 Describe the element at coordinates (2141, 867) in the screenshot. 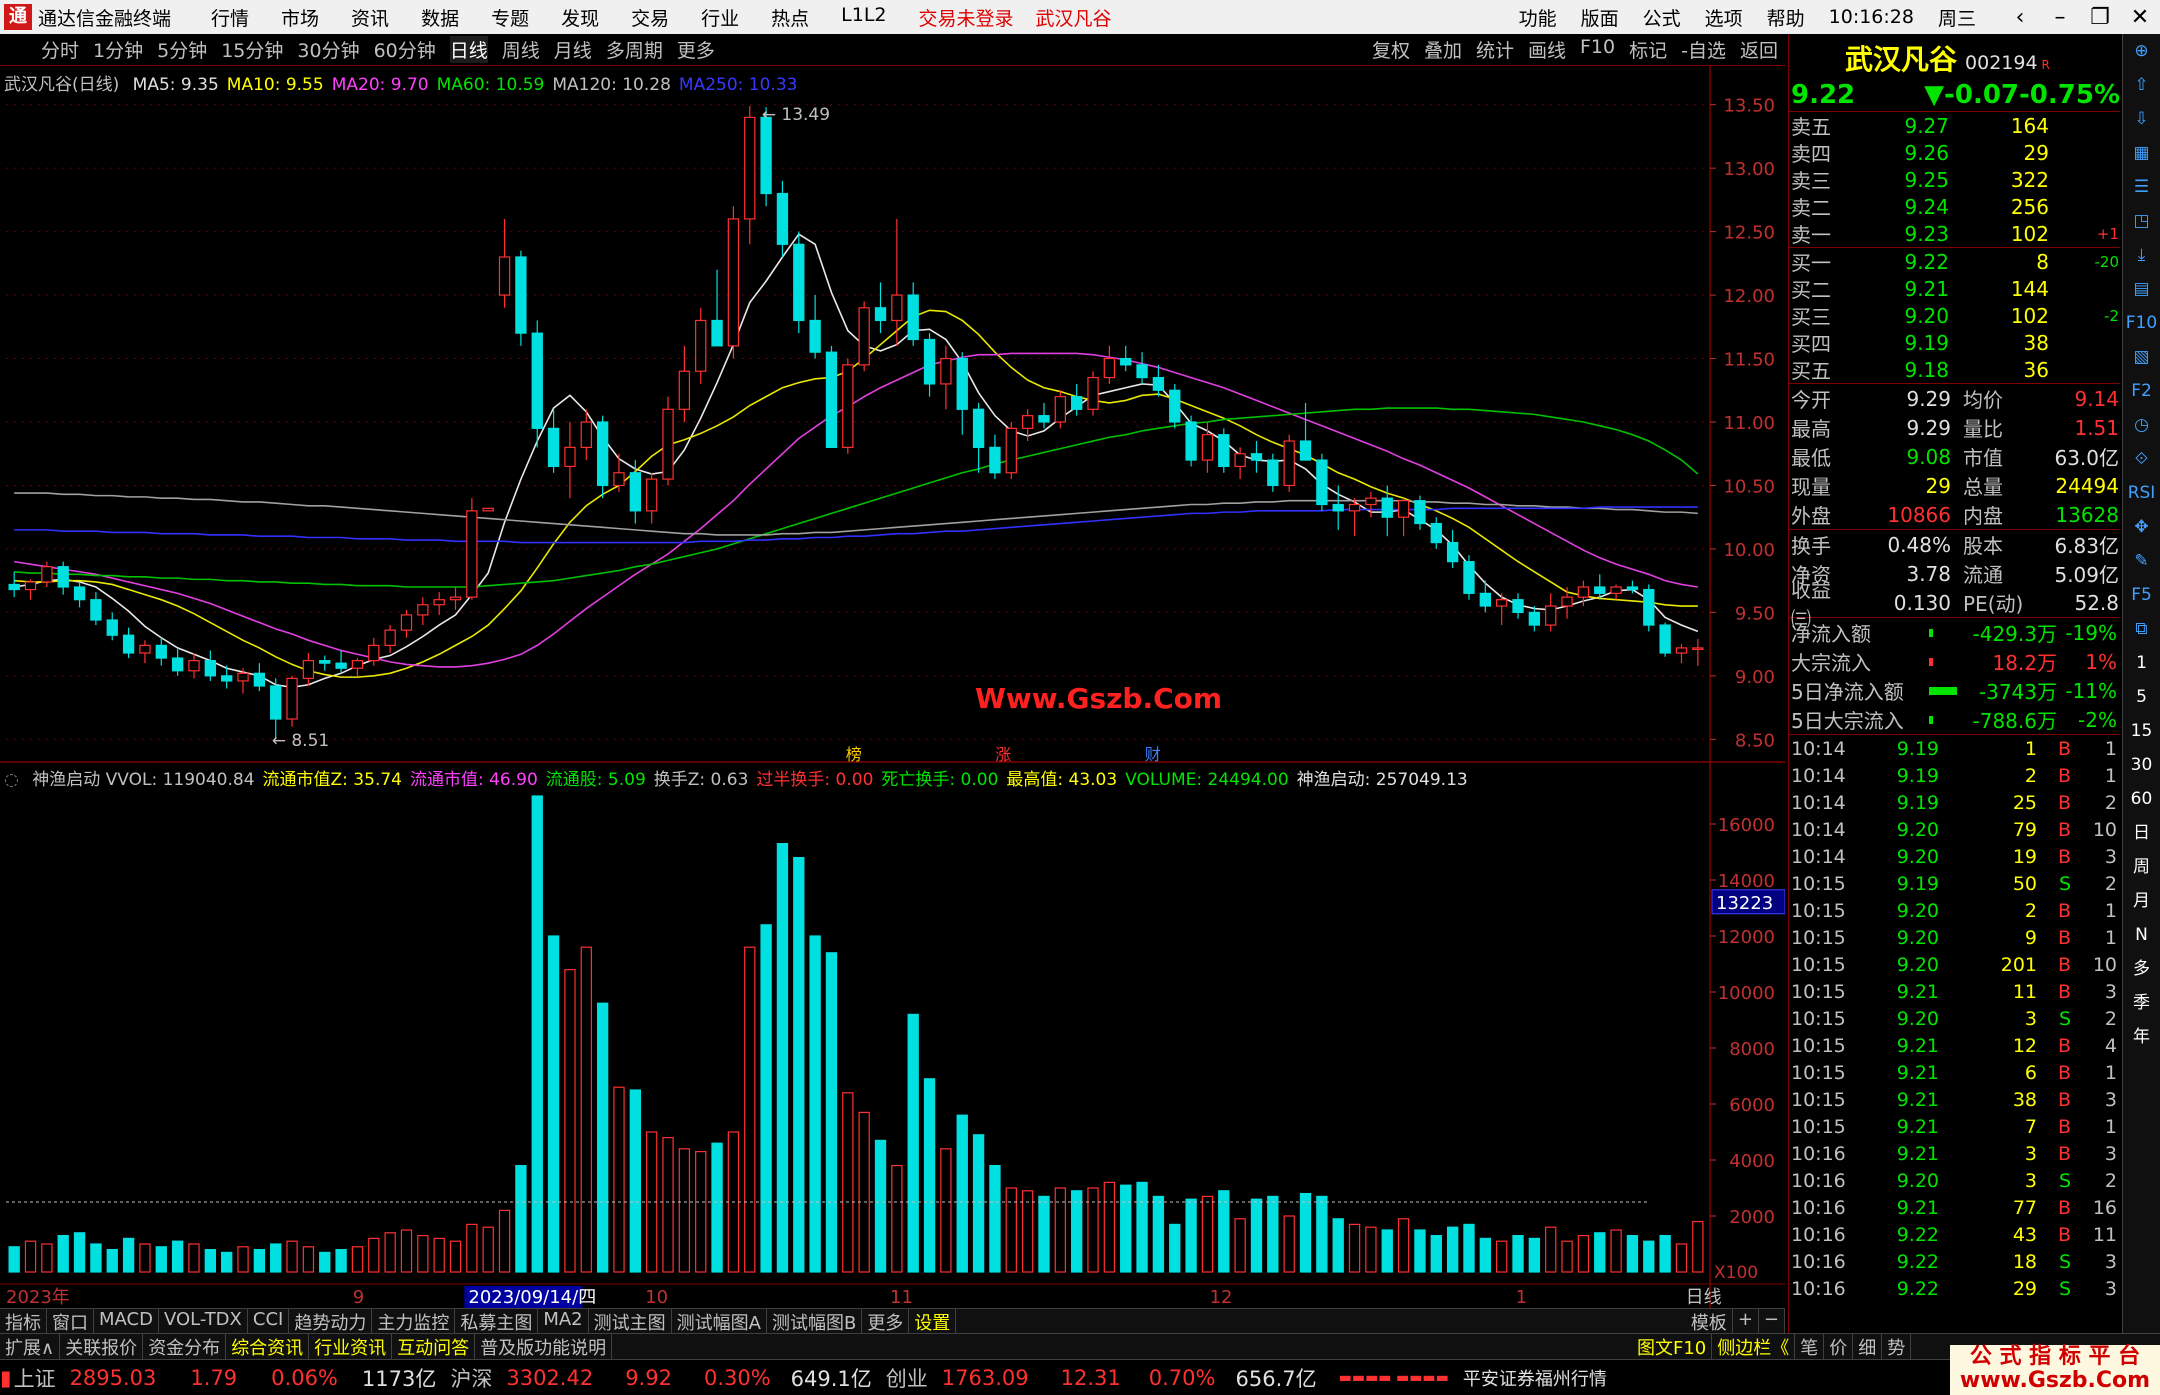

I see `side-tool-icon: 周` at that location.